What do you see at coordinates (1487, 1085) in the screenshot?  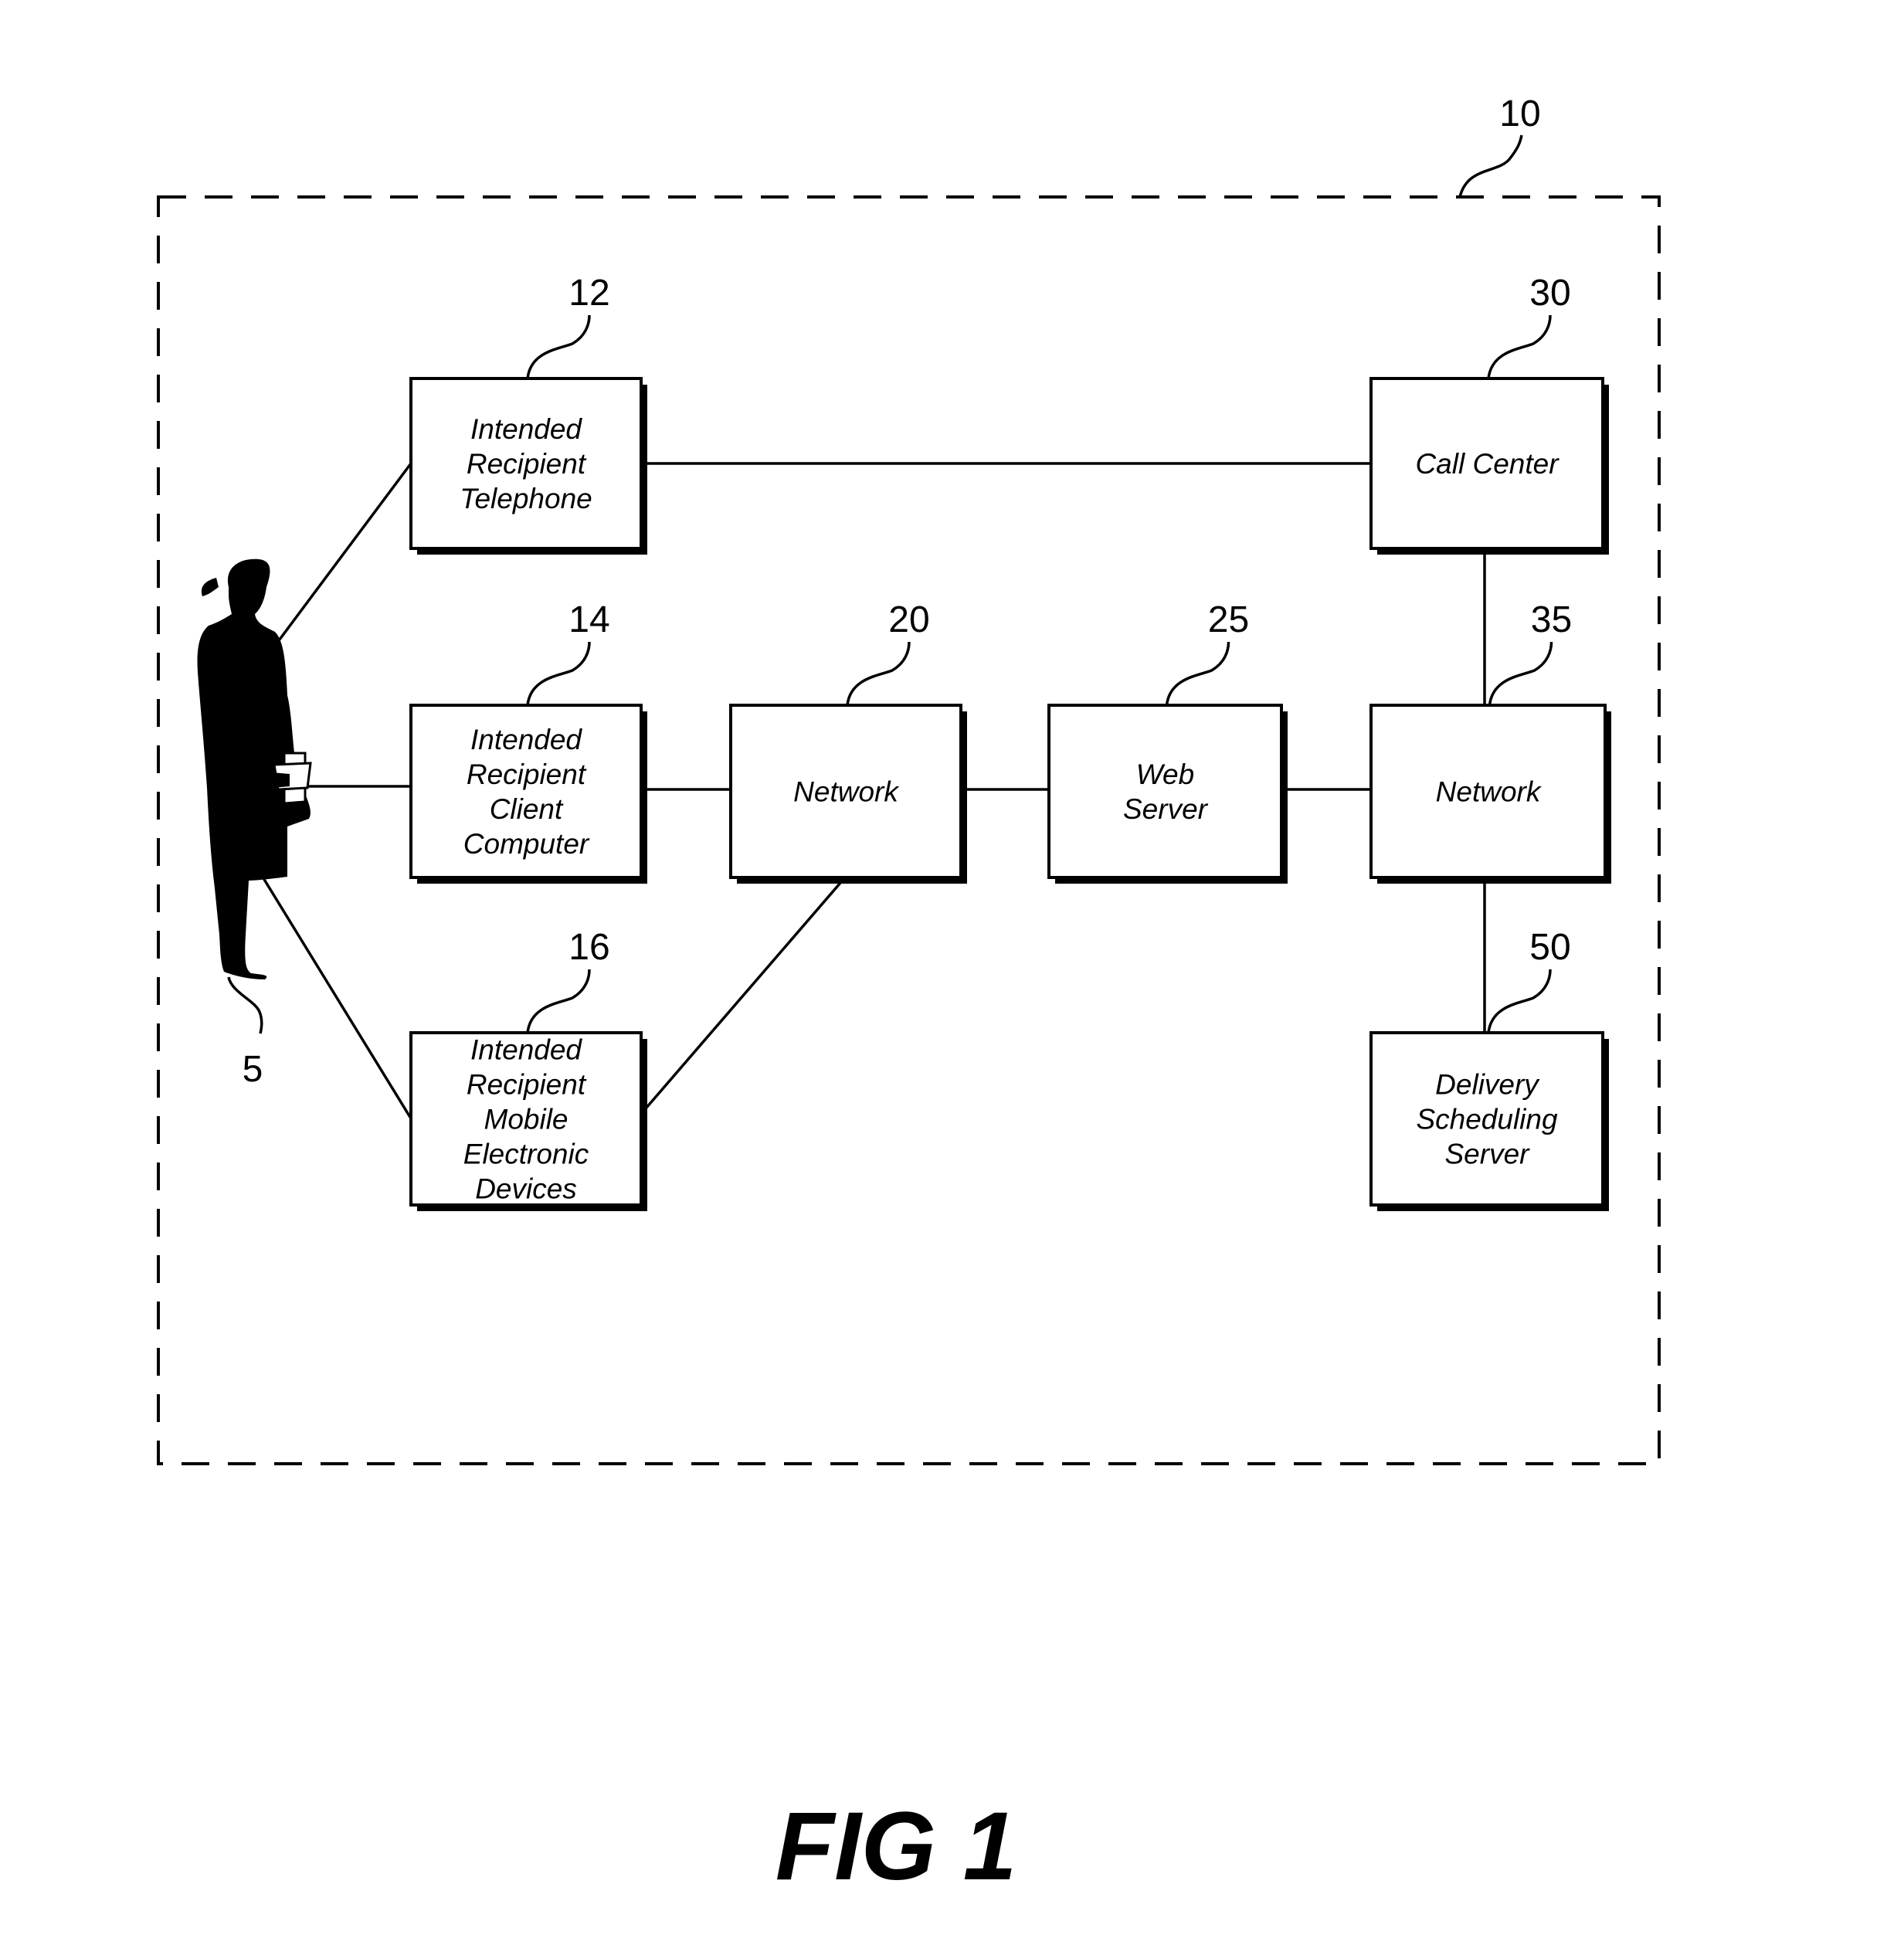 I see `node-label-line: Delivery` at bounding box center [1487, 1085].